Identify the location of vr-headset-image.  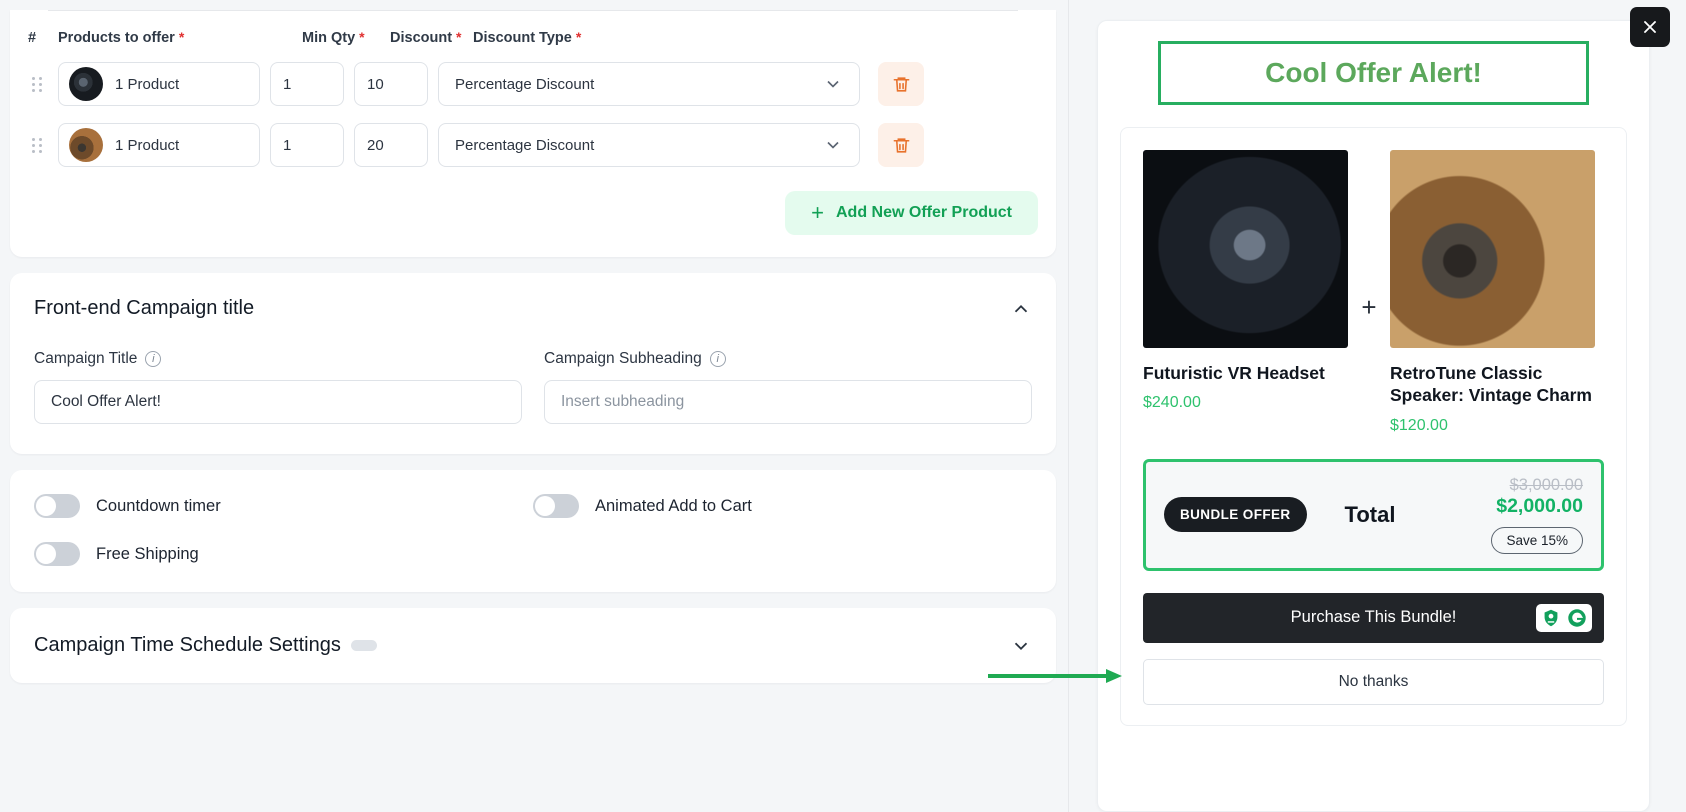
(1245, 249).